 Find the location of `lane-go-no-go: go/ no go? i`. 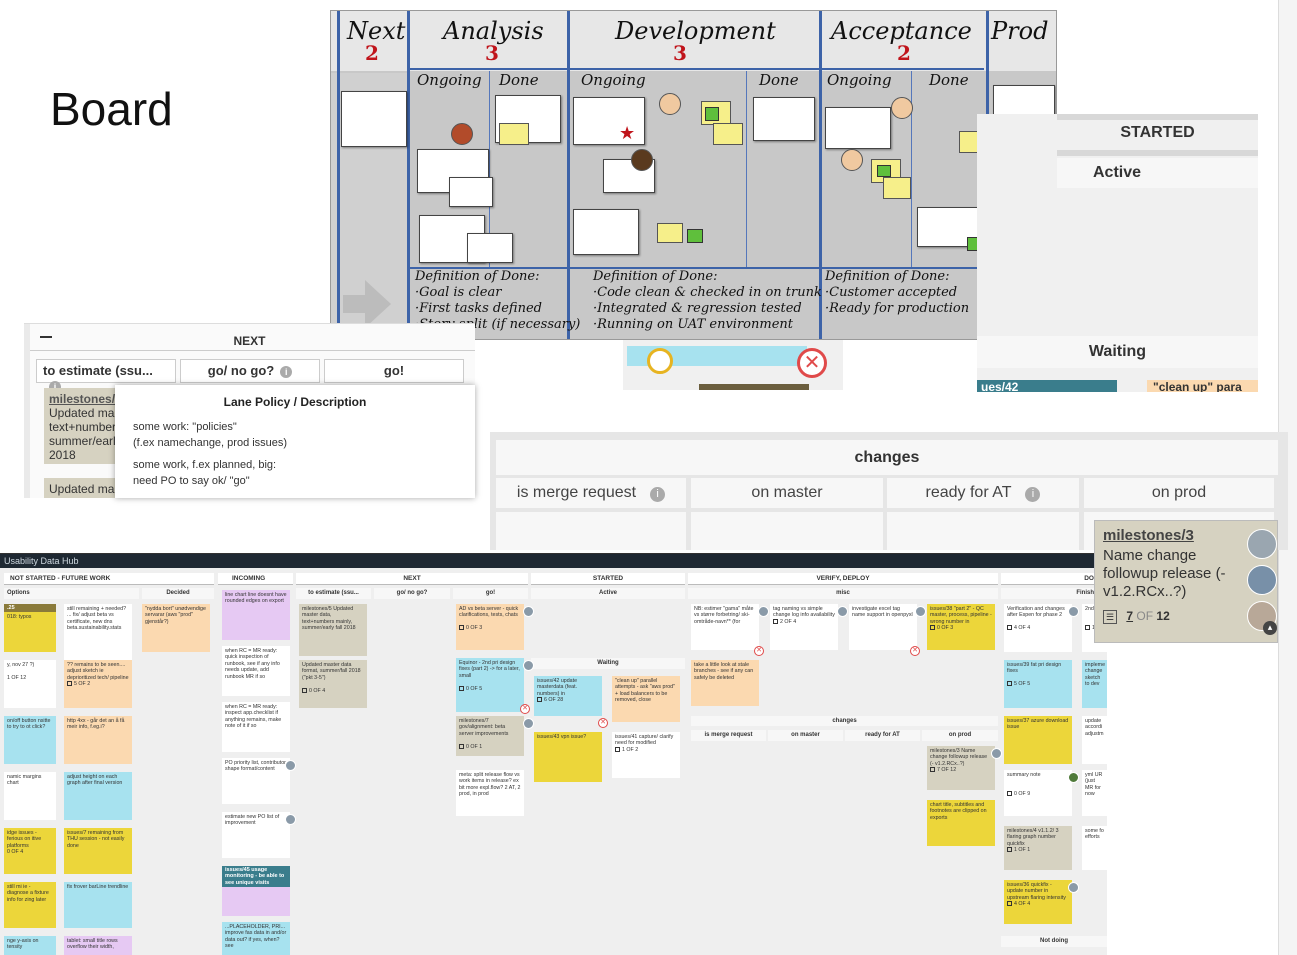

lane-go-no-go: go/ no go? i is located at coordinates (250, 371).